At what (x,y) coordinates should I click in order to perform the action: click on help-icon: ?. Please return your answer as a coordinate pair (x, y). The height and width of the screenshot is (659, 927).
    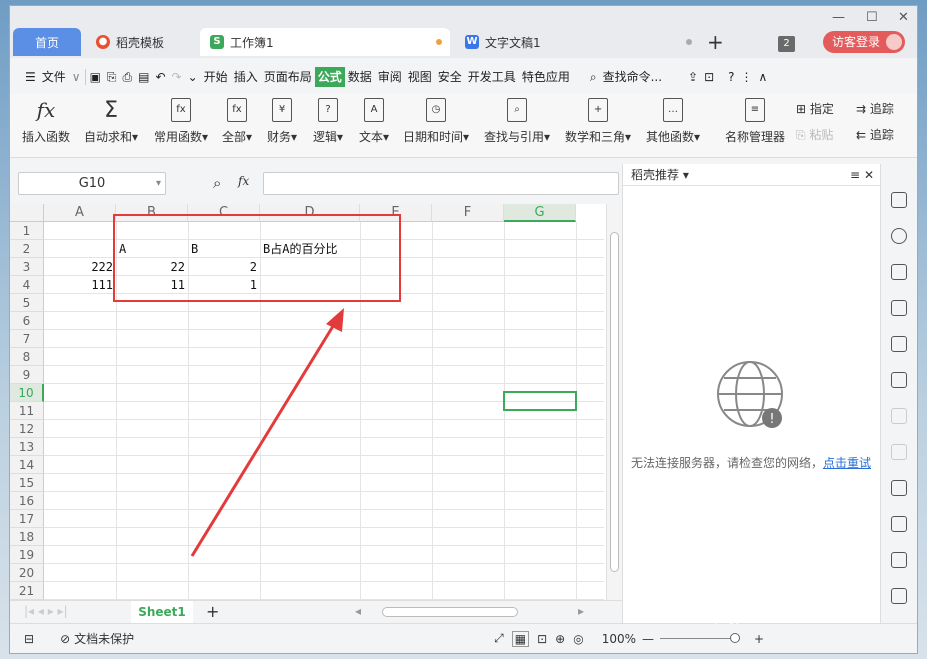
    Looking at the image, I should click on (731, 77).